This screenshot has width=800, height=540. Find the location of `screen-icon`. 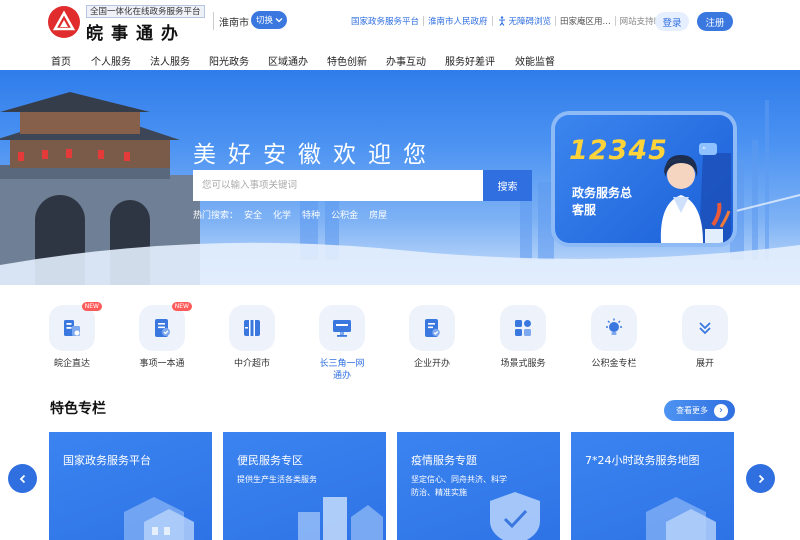

screen-icon is located at coordinates (342, 328).